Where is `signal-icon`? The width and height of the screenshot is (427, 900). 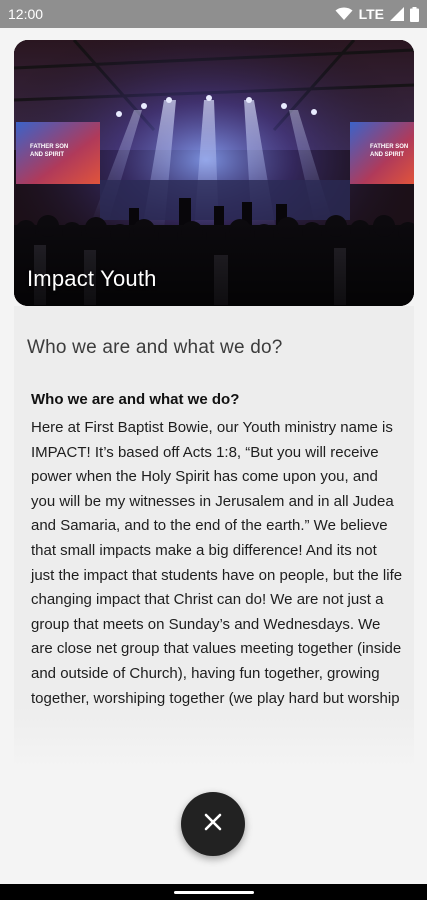 signal-icon is located at coordinates (397, 14).